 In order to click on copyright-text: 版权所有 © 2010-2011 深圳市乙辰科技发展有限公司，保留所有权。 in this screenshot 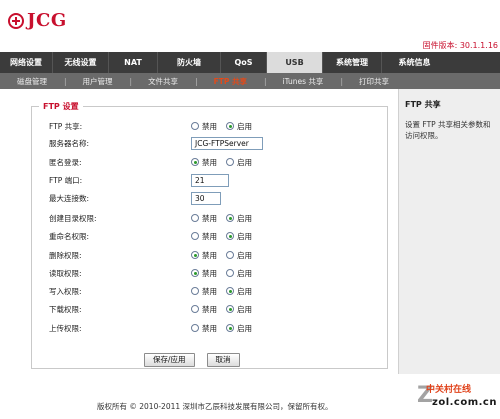, I will do `click(215, 406)`.